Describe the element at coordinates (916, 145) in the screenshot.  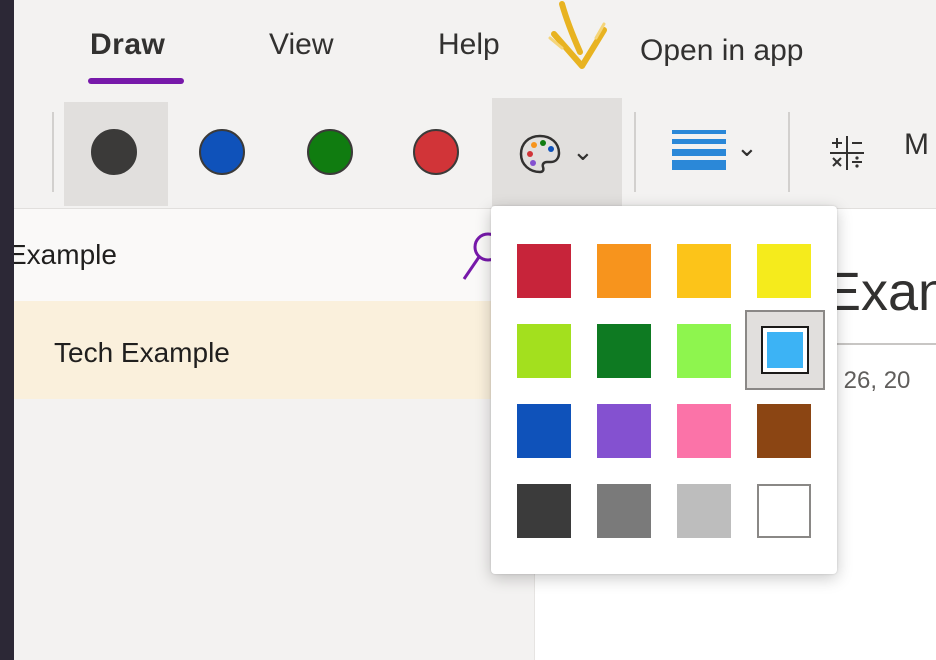
I see `math-button-label: M` at that location.